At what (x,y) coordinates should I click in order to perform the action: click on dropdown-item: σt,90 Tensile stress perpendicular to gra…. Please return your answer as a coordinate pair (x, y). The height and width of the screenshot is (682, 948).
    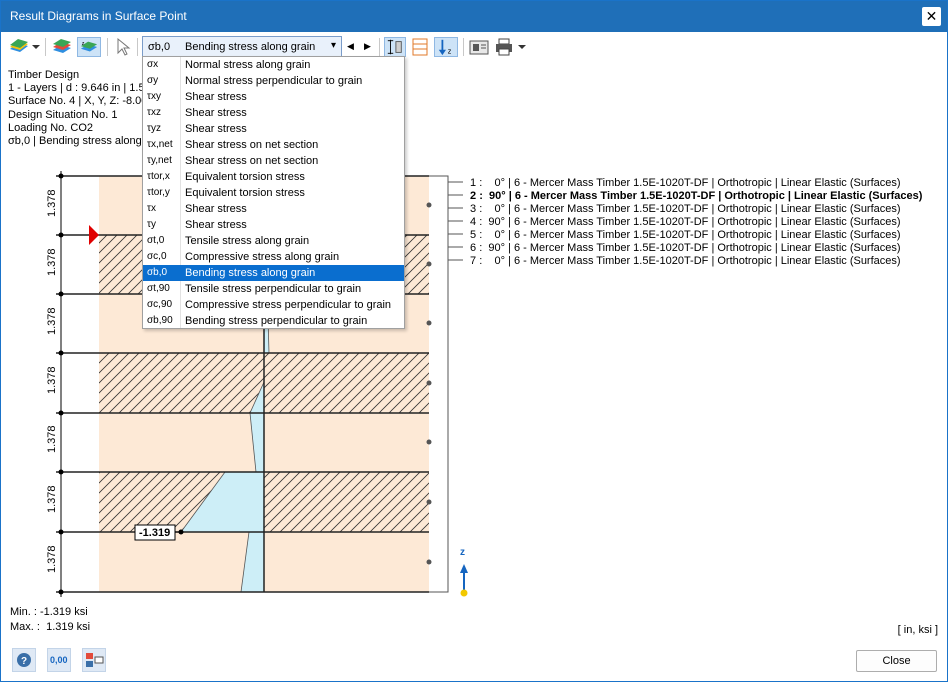
    Looking at the image, I should click on (273, 289).